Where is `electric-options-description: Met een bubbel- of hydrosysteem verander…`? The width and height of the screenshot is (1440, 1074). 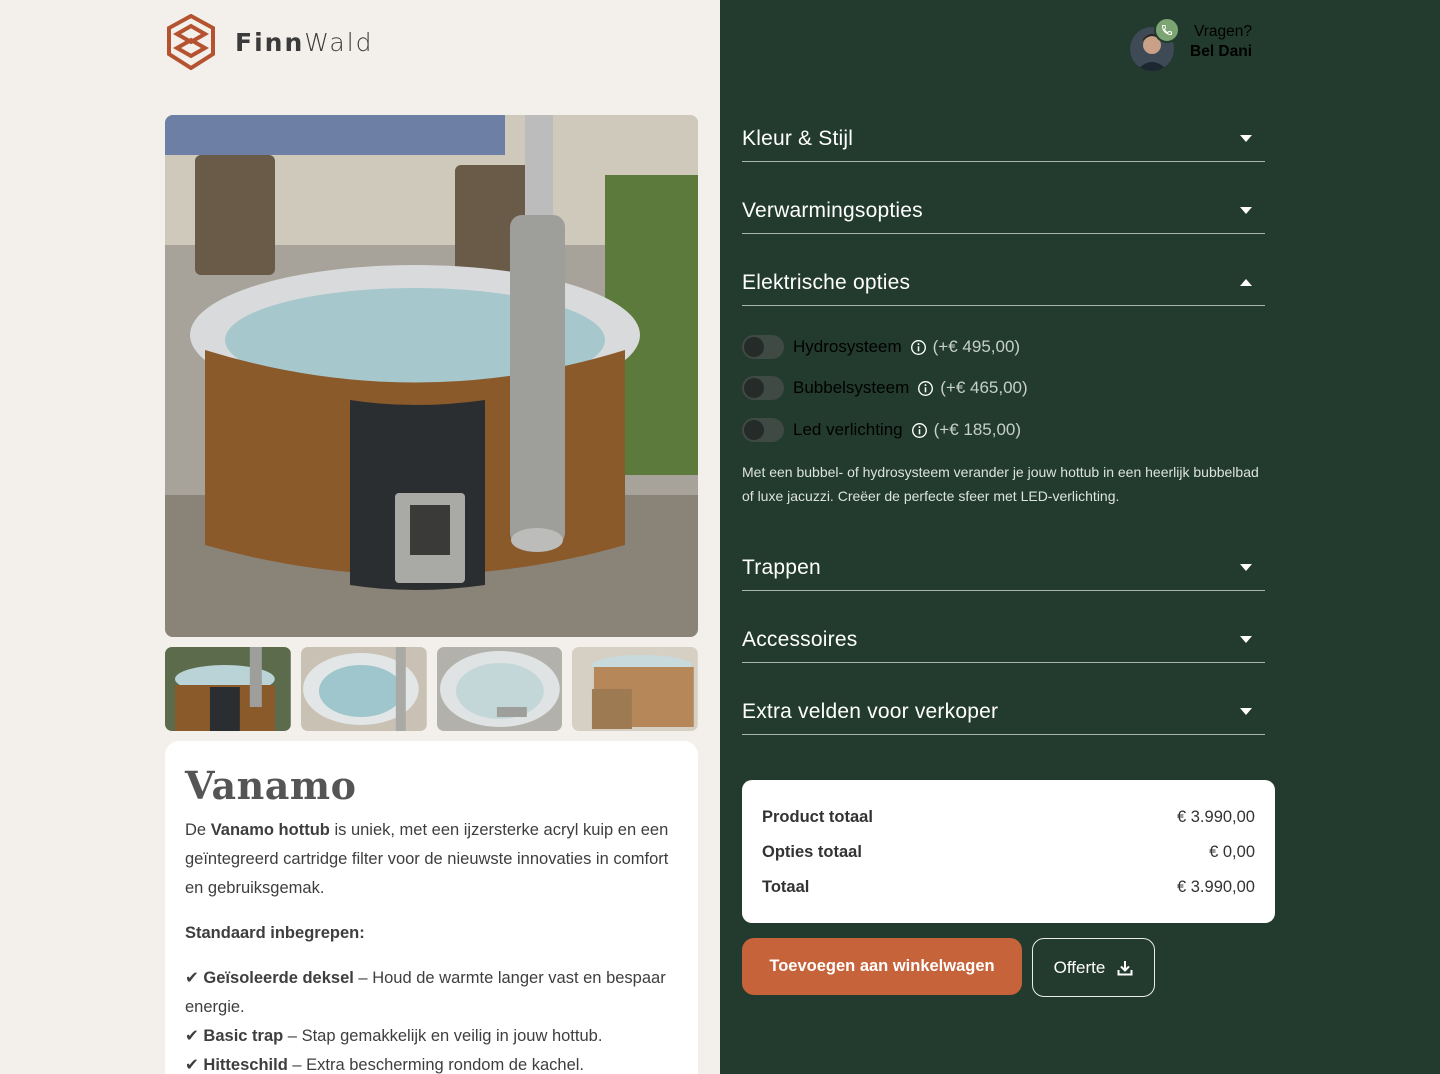
electric-options-description: Met een bubbel- of hydrosysteem verander… is located at coordinates (1000, 484).